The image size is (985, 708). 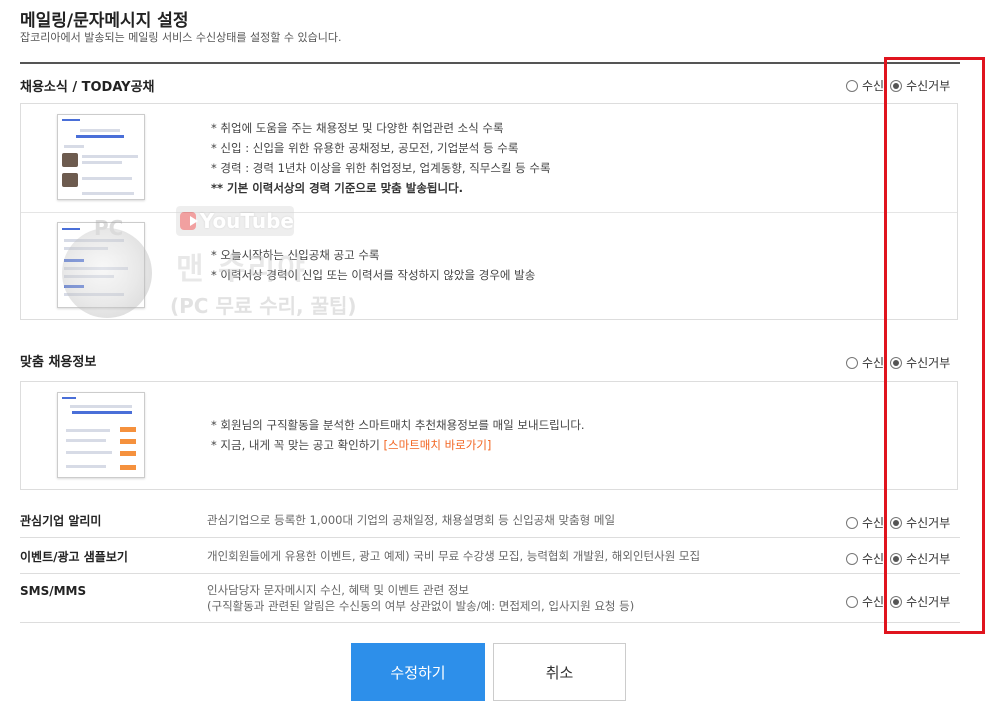 I want to click on box-divider, so click(x=489, y=212).